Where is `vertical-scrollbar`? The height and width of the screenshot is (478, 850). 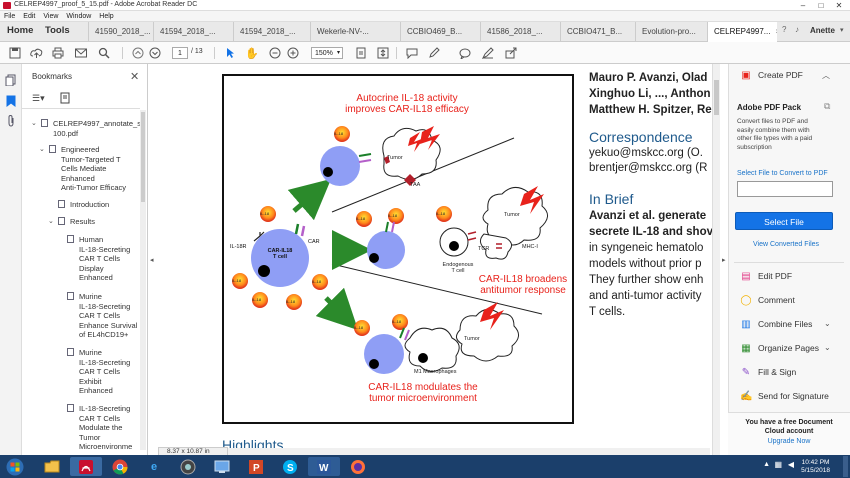 vertical-scrollbar is located at coordinates (716, 259).